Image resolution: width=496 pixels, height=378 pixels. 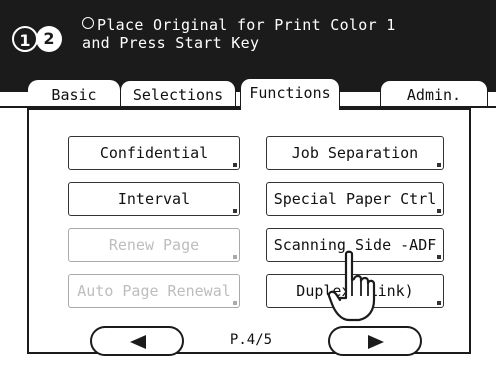 What do you see at coordinates (74, 93) in the screenshot?
I see `tab-basic: Basic` at bounding box center [74, 93].